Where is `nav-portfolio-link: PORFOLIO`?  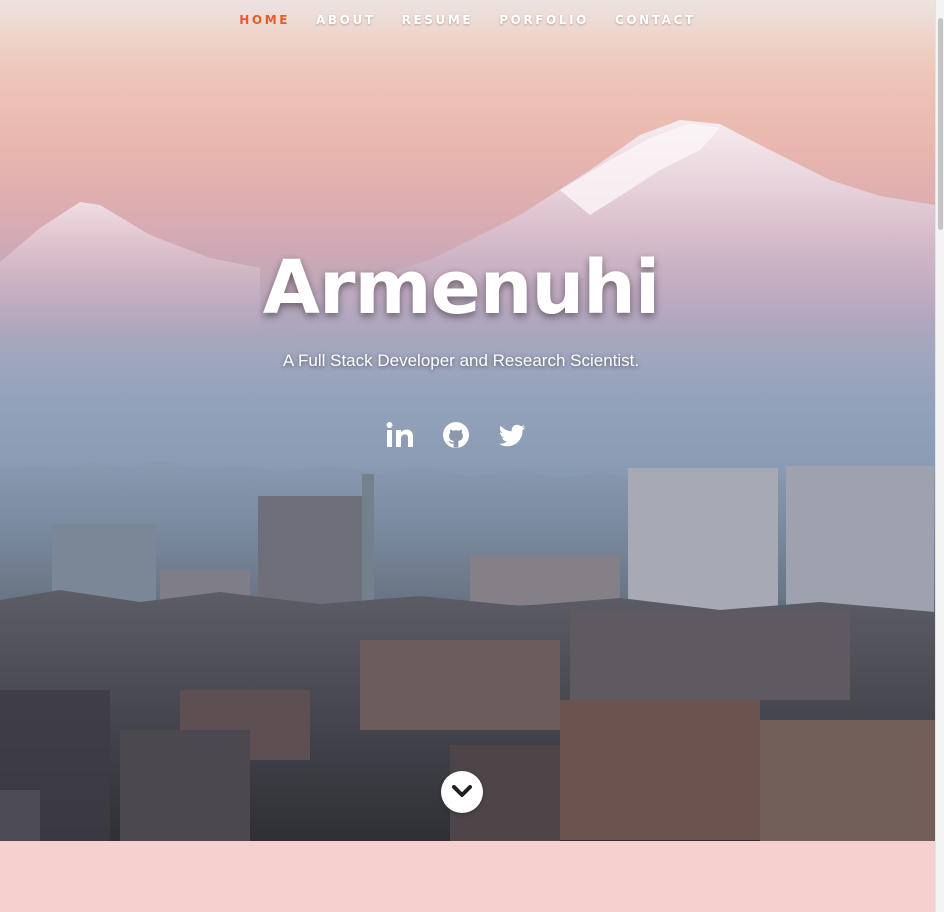
nav-portfolio-link: PORFOLIO is located at coordinates (544, 20).